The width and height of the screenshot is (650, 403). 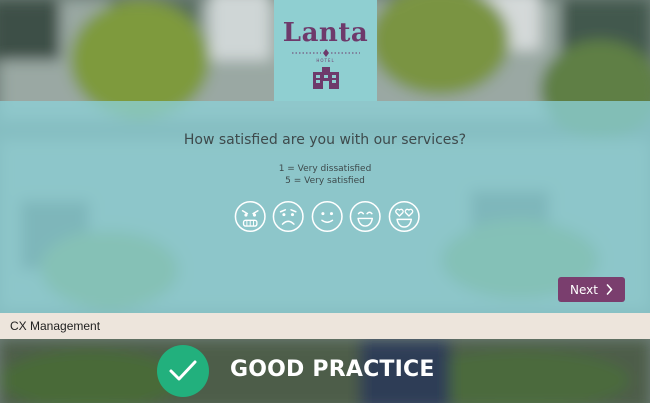 What do you see at coordinates (325, 33) in the screenshot?
I see `logo-title: Lanta` at bounding box center [325, 33].